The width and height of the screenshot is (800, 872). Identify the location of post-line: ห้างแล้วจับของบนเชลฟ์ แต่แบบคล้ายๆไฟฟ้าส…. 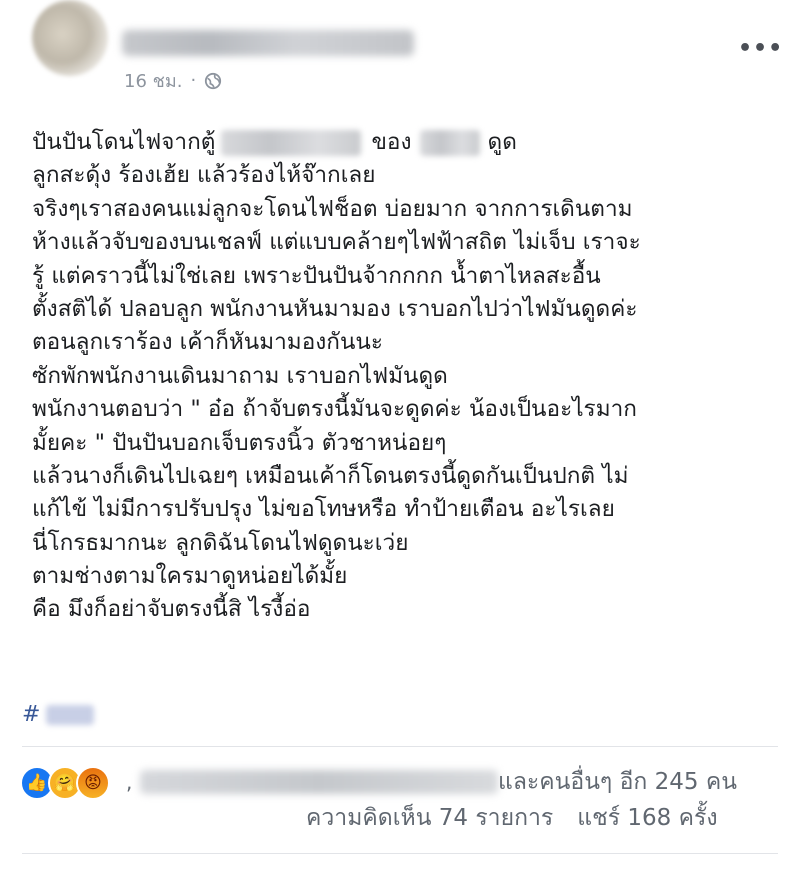
(336, 242).